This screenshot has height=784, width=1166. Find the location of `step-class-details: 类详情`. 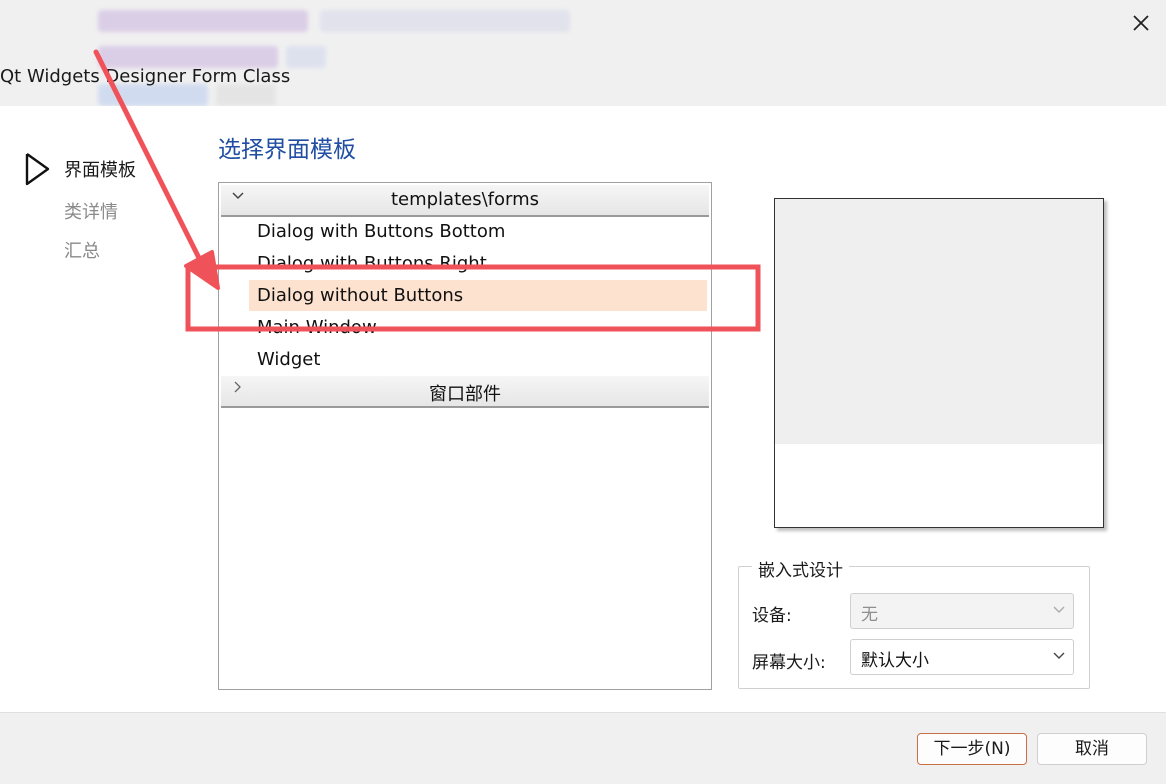

step-class-details: 类详情 is located at coordinates (91, 212).